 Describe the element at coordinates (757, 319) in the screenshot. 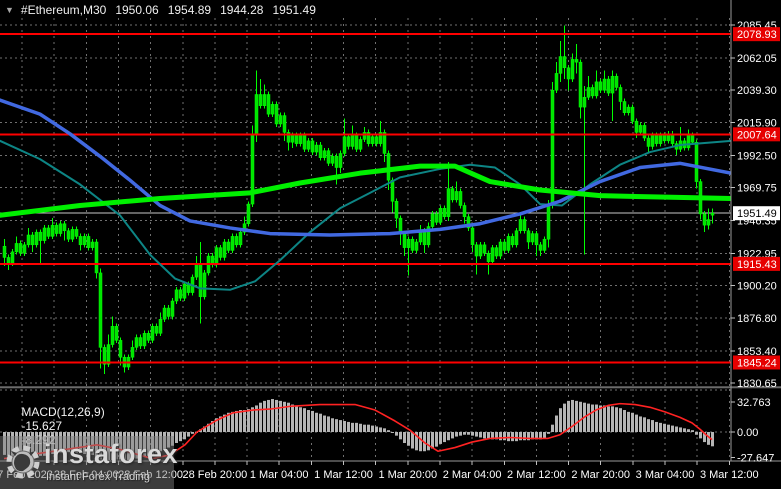

I see `price-axis-label: 1876.80` at that location.